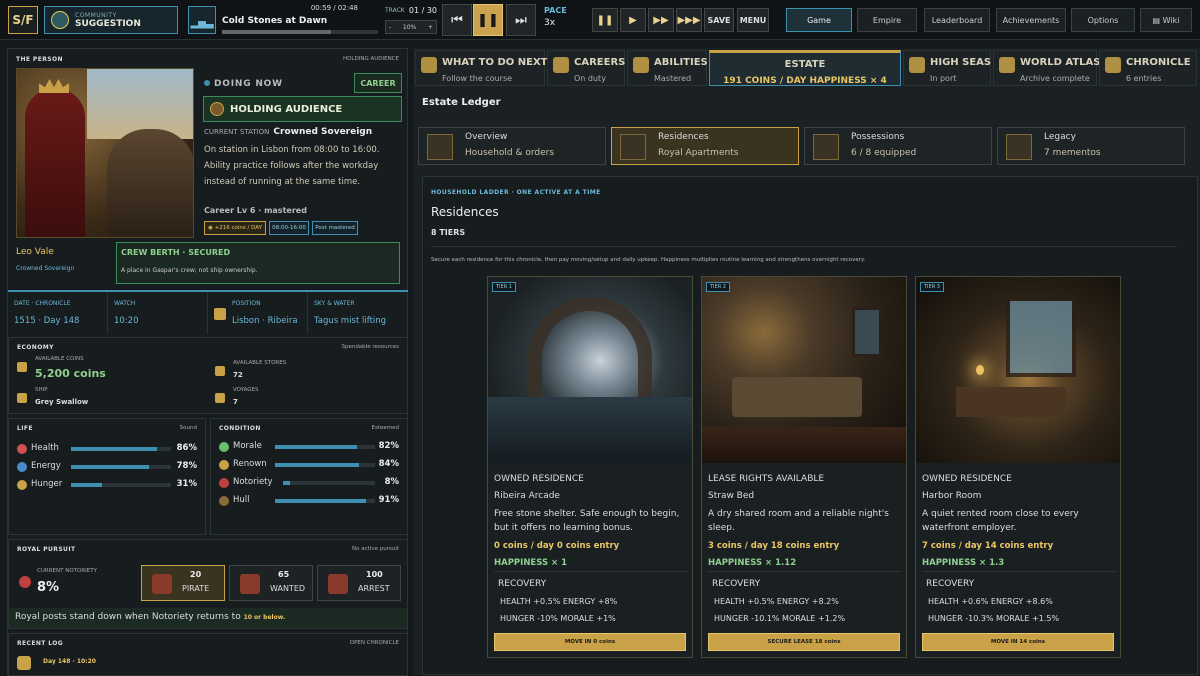 This screenshot has width=1200, height=676. What do you see at coordinates (661, 20) in the screenshot?
I see `pace-2x-button: ▶▶` at bounding box center [661, 20].